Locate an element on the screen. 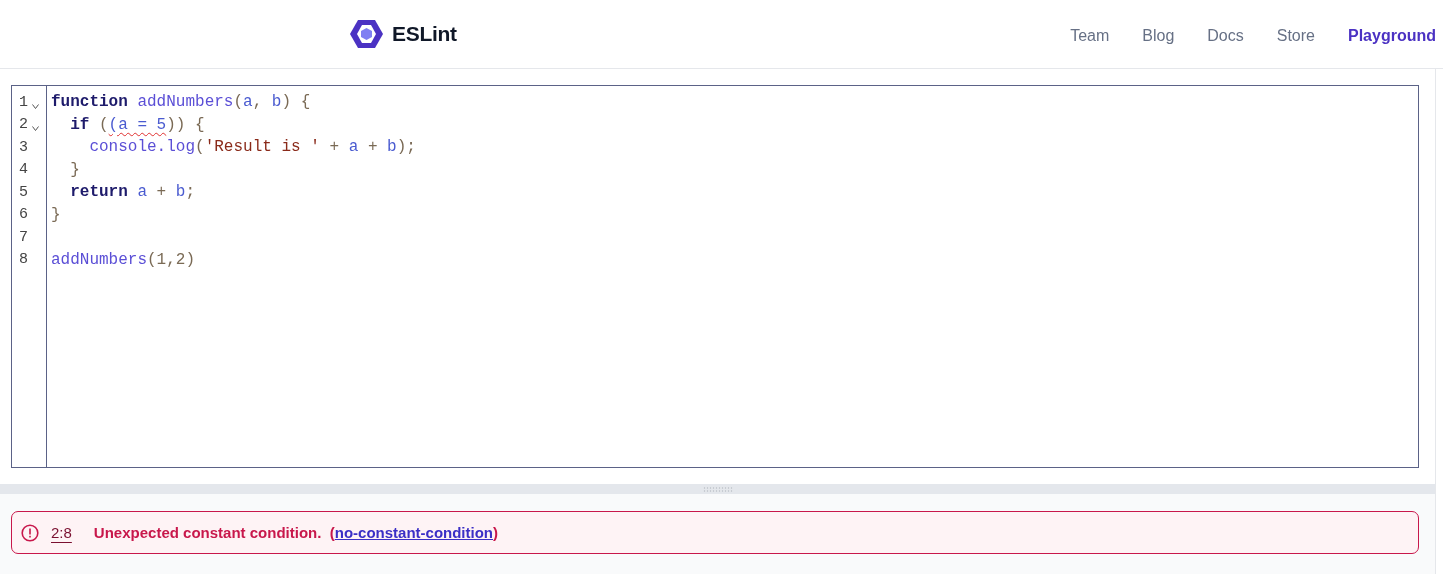 This screenshot has width=1443, height=574. grip-icon is located at coordinates (717, 489).